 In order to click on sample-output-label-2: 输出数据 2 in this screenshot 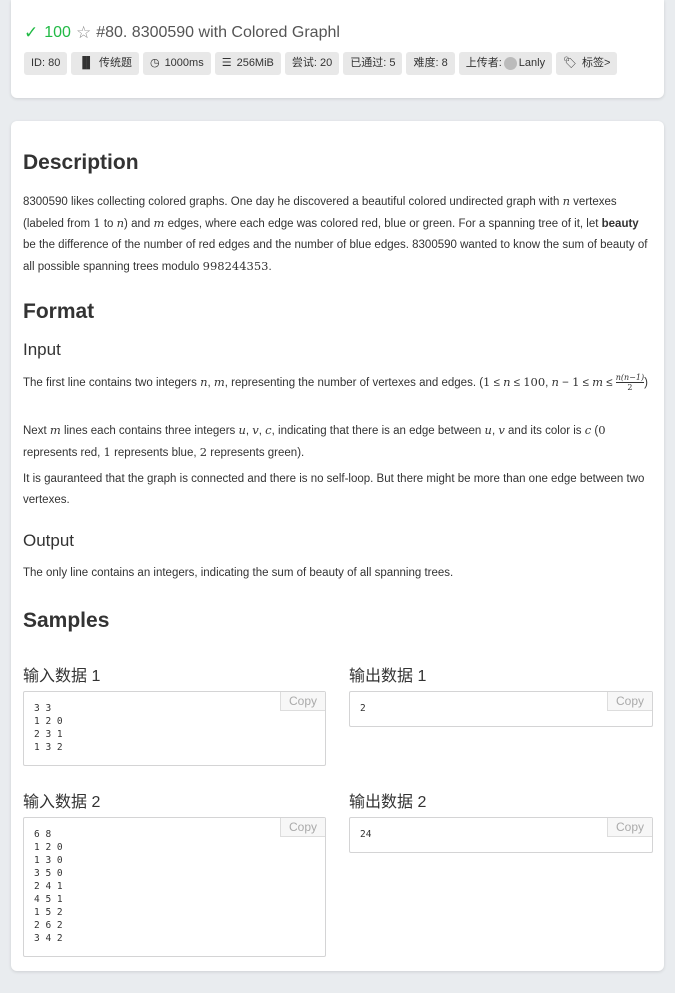, I will do `click(388, 802)`.